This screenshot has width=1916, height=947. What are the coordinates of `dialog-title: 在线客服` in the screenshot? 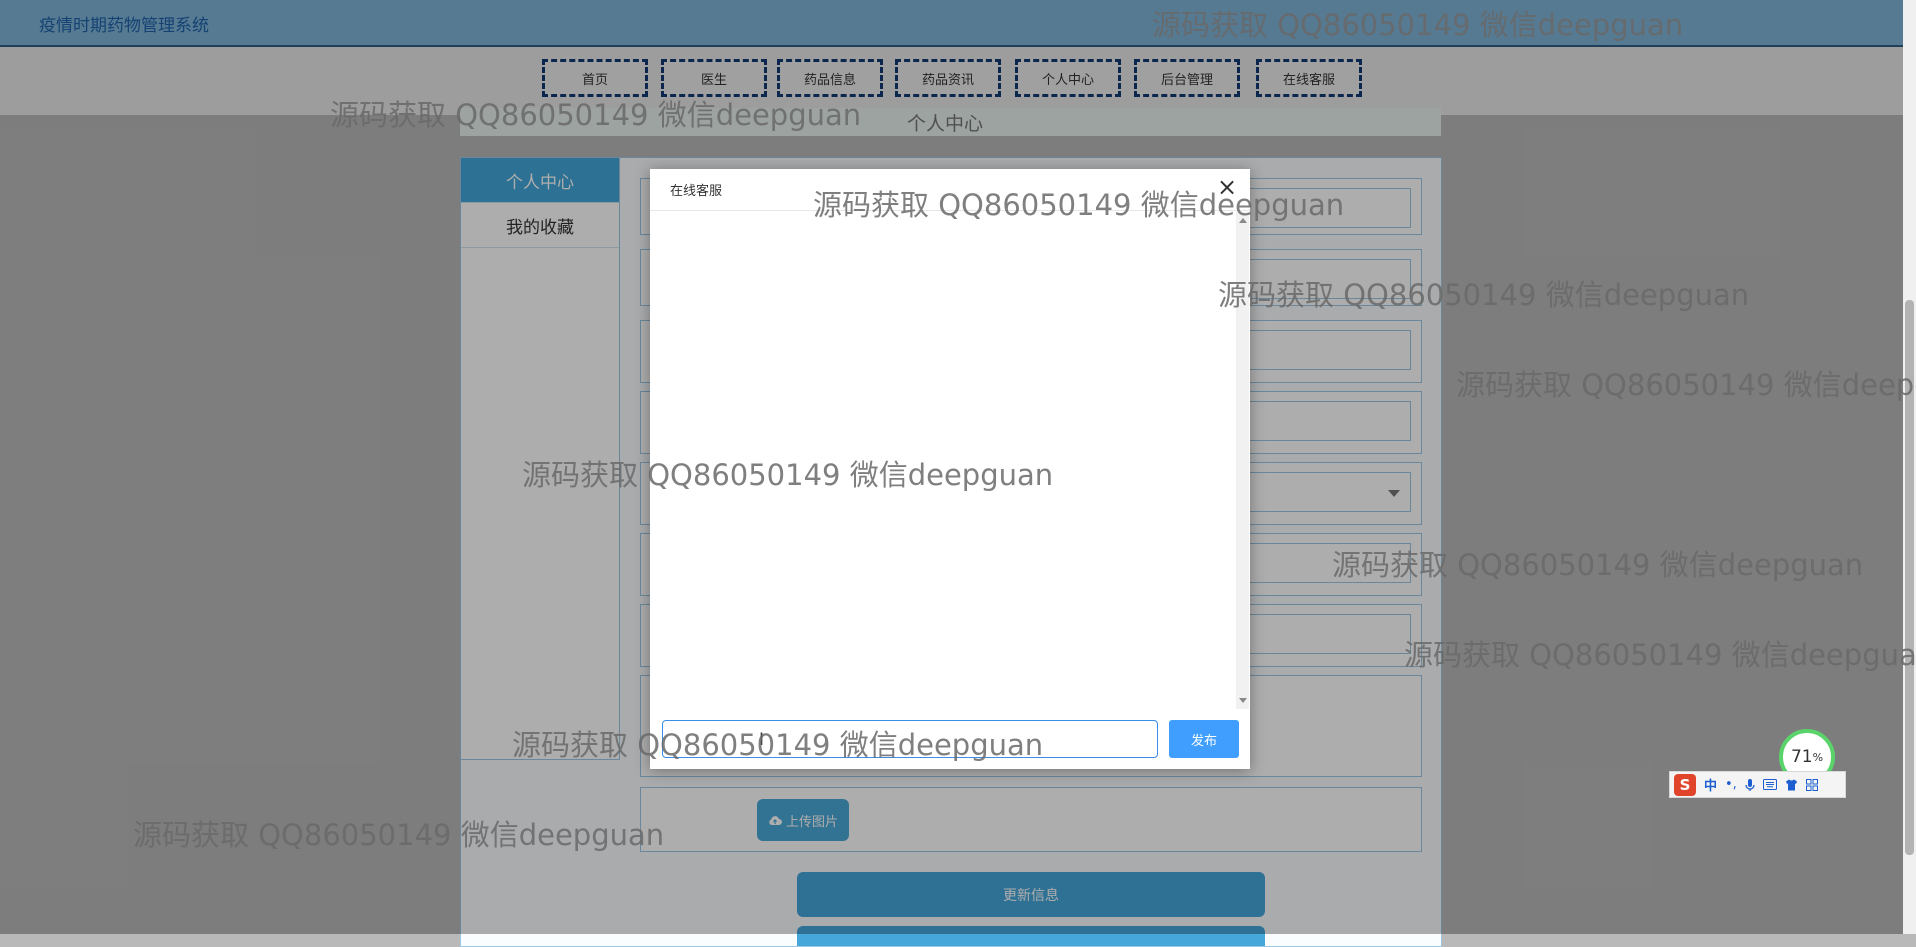 It's located at (696, 191).